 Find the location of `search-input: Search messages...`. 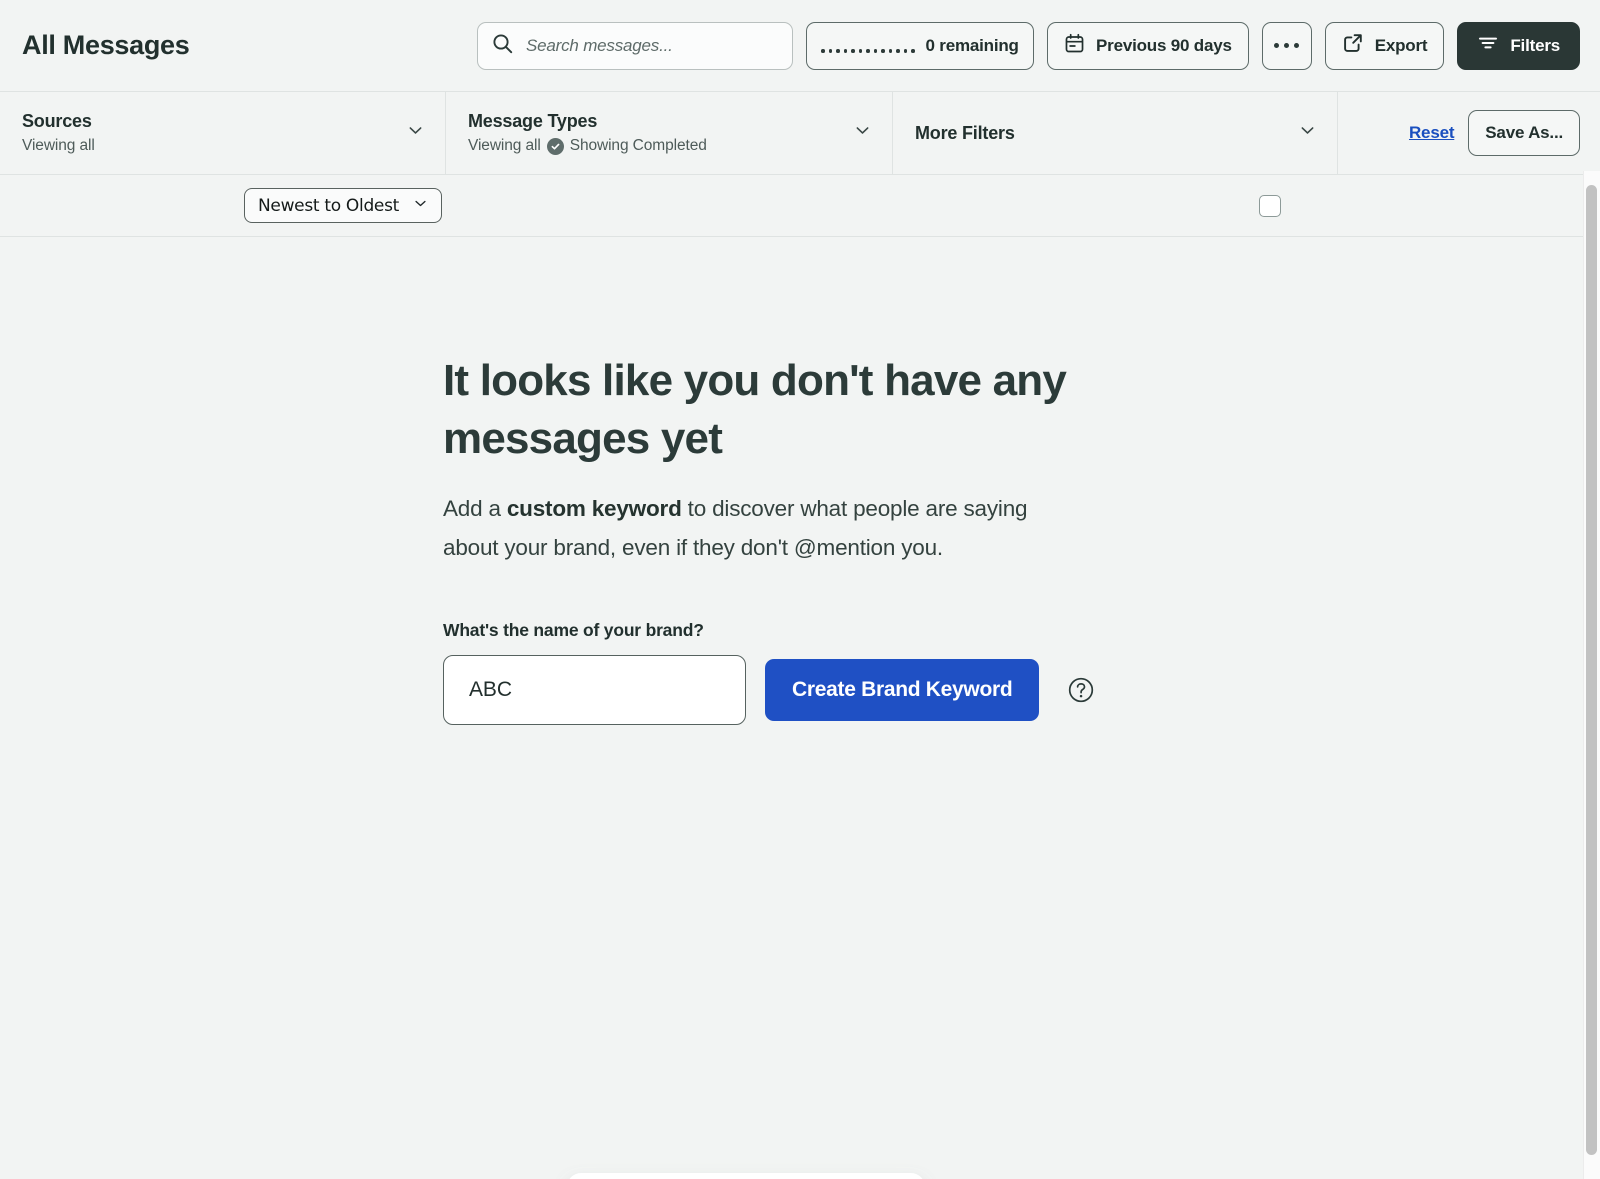

search-input: Search messages... is located at coordinates (635, 45).